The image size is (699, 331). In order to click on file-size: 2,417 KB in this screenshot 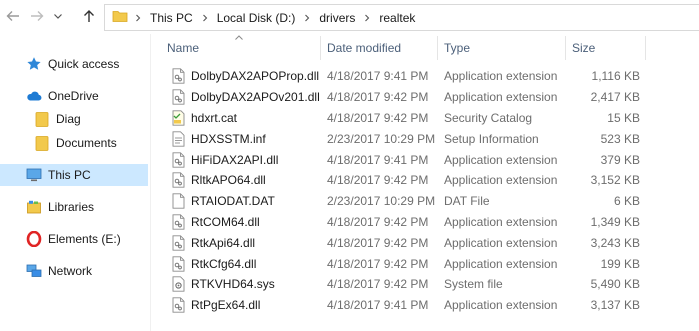, I will do `click(615, 97)`.